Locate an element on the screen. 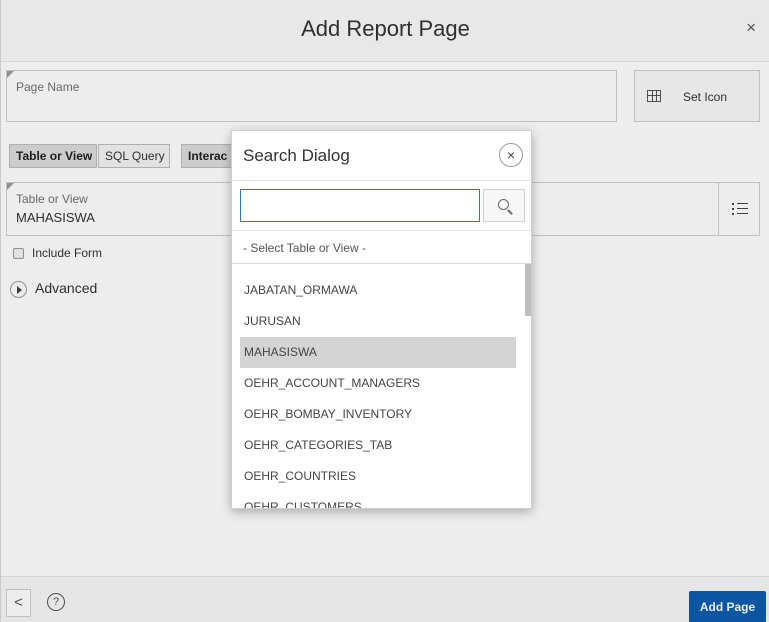 This screenshot has width=769, height=622. search-button is located at coordinates (504, 205).